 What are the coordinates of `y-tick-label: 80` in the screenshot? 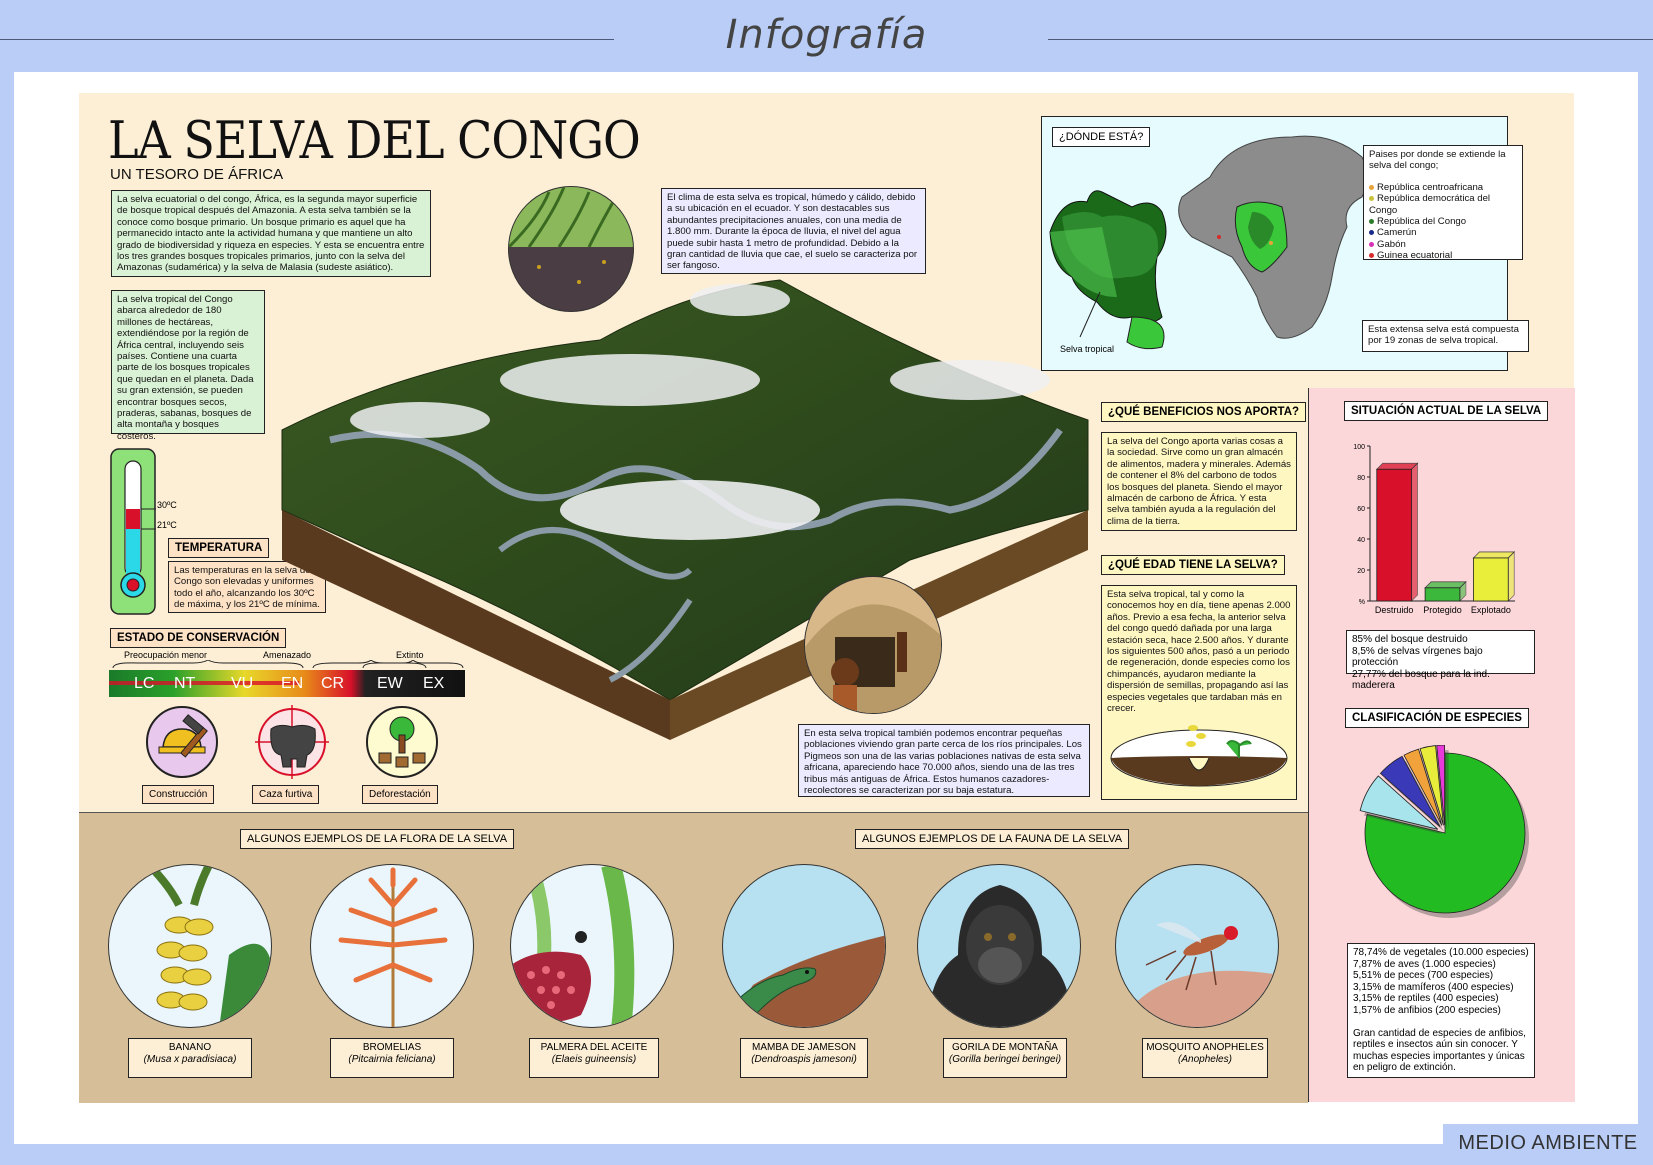 It's located at (1361, 478).